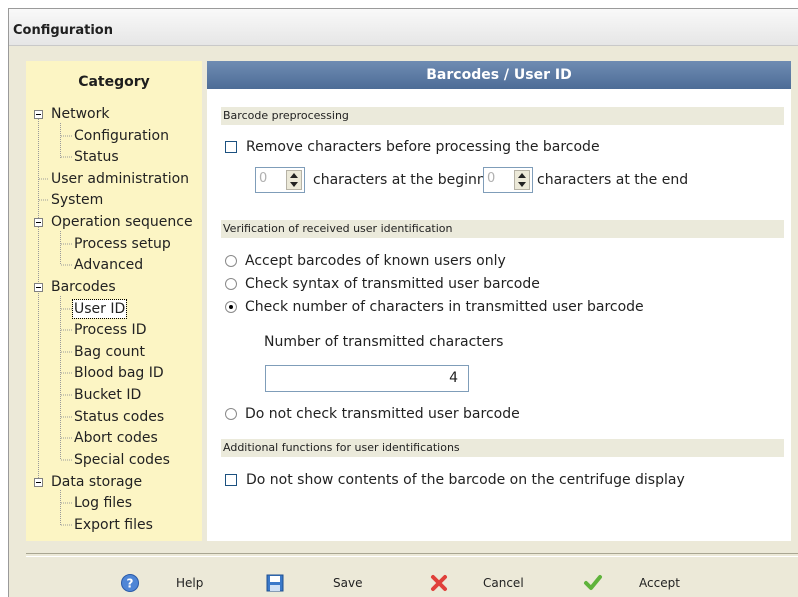  What do you see at coordinates (113, 525) in the screenshot?
I see `tree-item-export-files: Export files` at bounding box center [113, 525].